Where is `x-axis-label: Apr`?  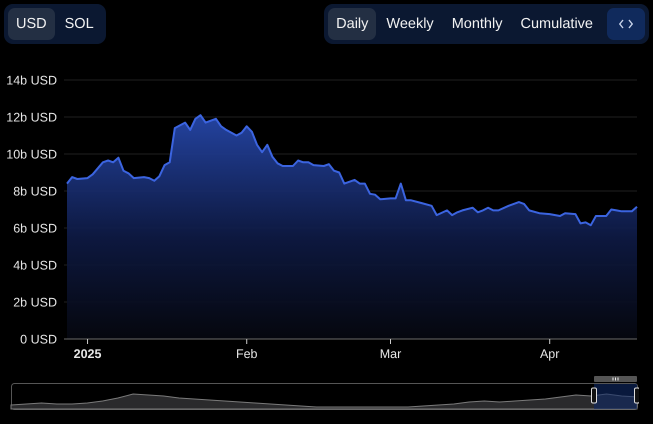 x-axis-label: Apr is located at coordinates (550, 354).